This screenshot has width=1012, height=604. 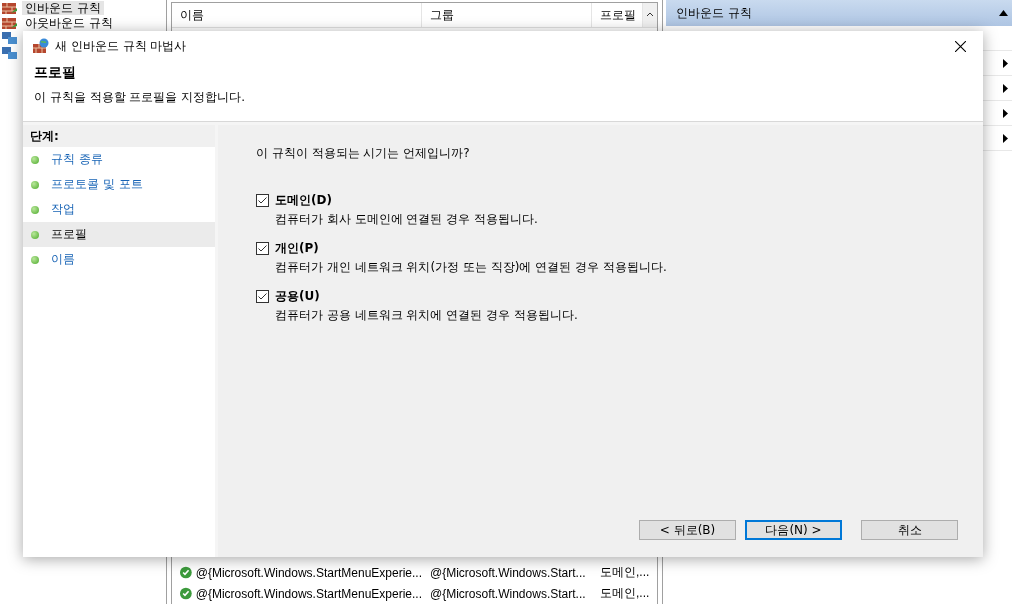 What do you see at coordinates (297, 296) in the screenshot?
I see `checkbox-label: 공용(U)` at bounding box center [297, 296].